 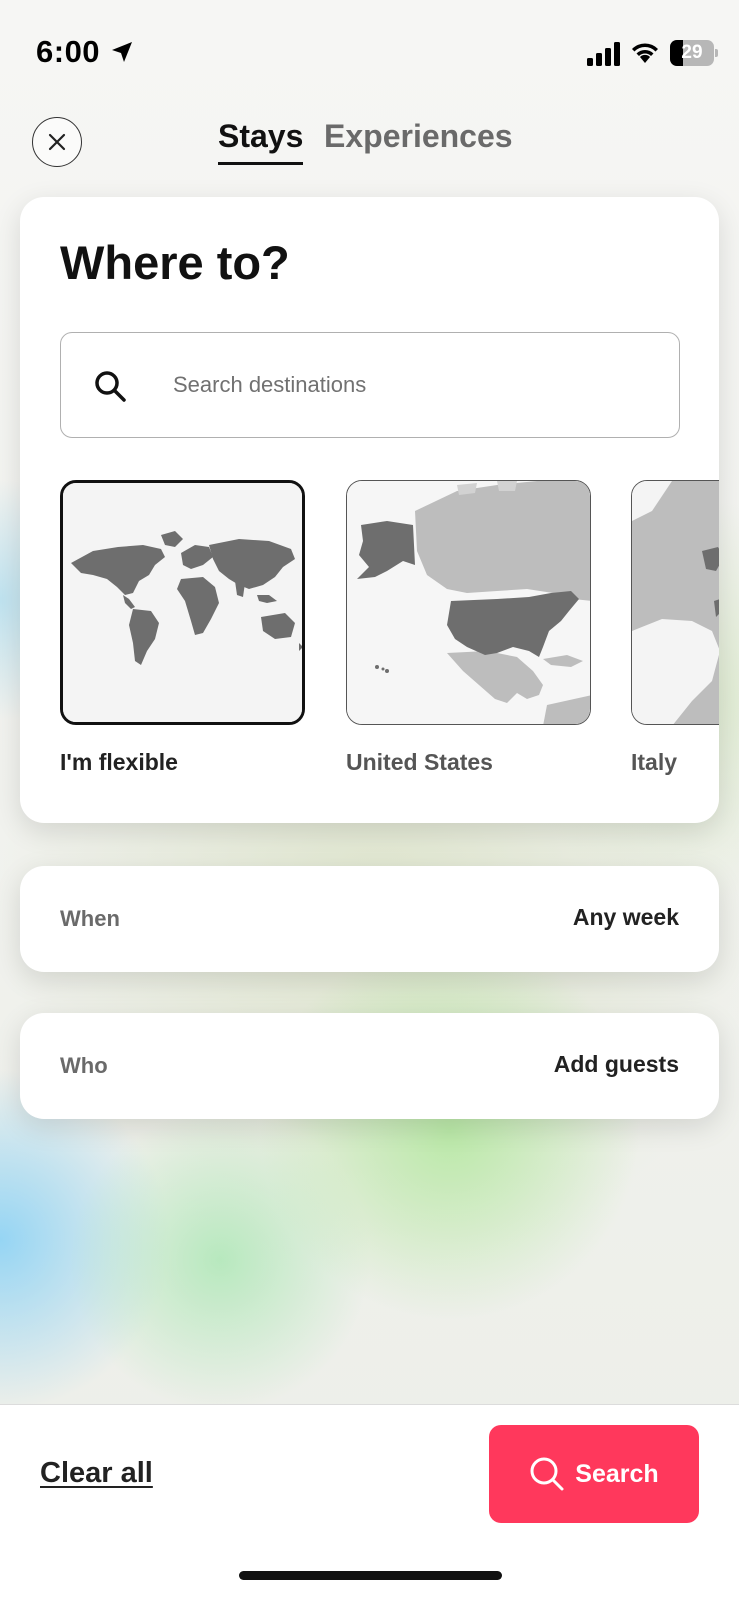 What do you see at coordinates (675, 602) in the screenshot?
I see `italy-map-image` at bounding box center [675, 602].